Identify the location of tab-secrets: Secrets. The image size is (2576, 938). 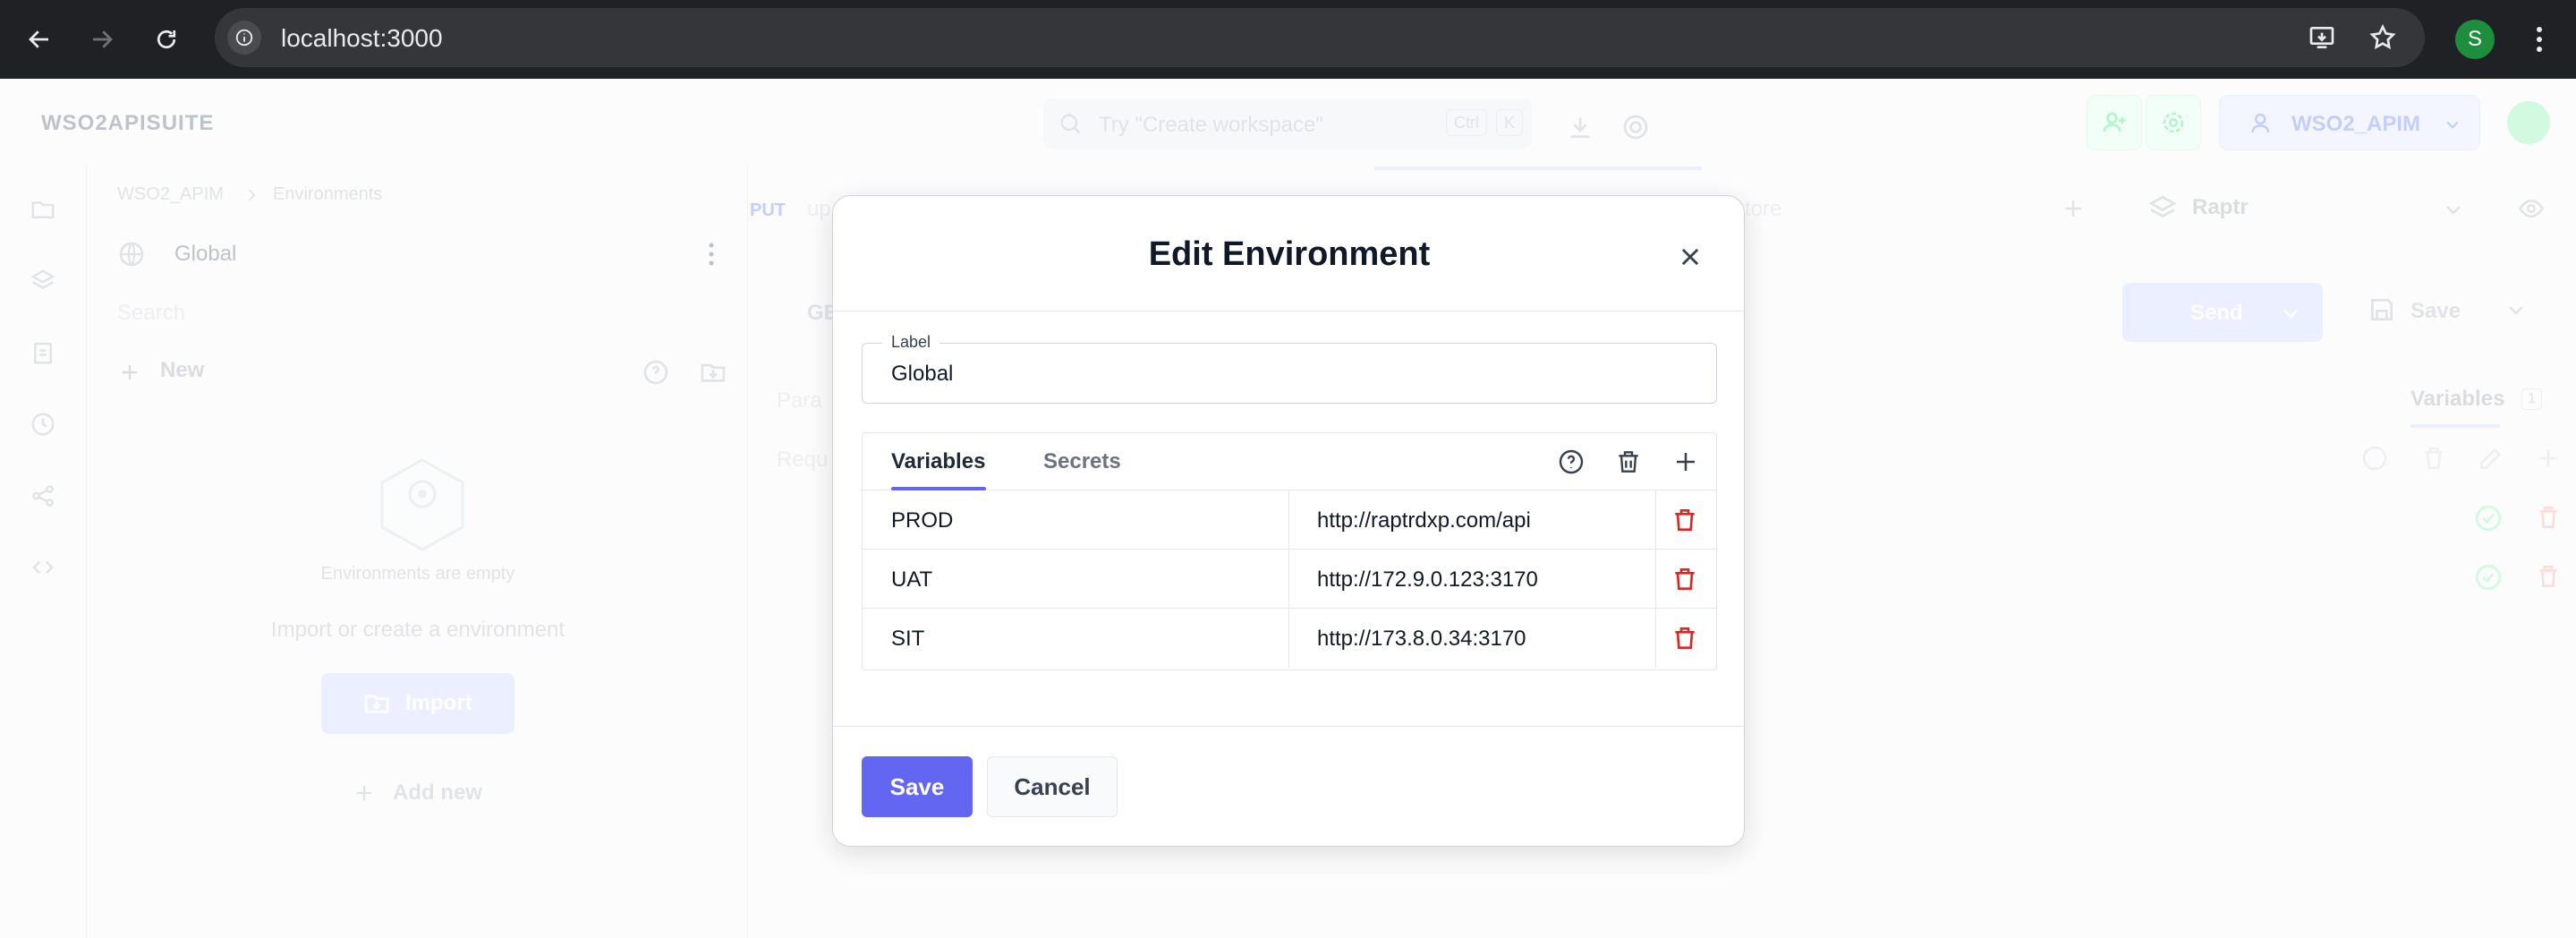
(1082, 461).